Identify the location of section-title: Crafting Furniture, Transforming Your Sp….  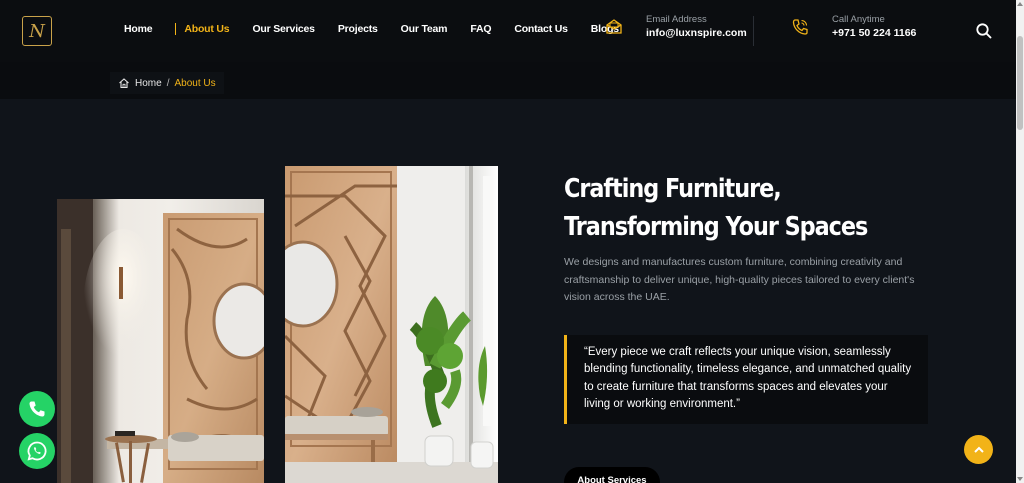
(716, 208).